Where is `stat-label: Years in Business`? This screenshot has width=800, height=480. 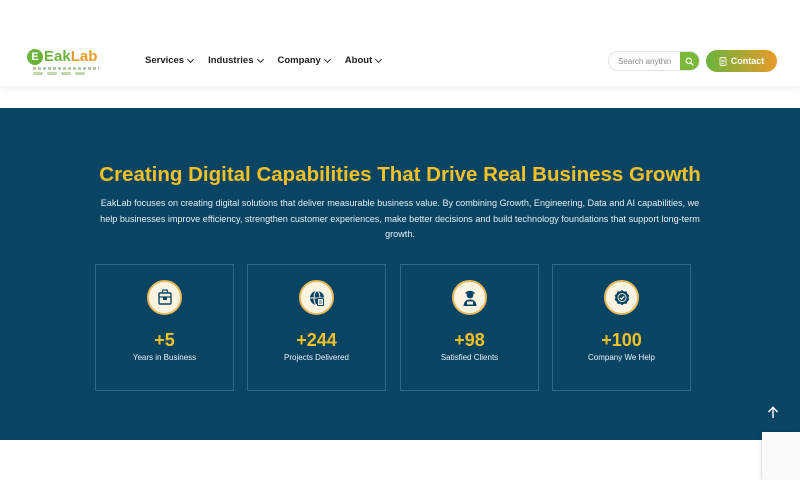 stat-label: Years in Business is located at coordinates (164, 357).